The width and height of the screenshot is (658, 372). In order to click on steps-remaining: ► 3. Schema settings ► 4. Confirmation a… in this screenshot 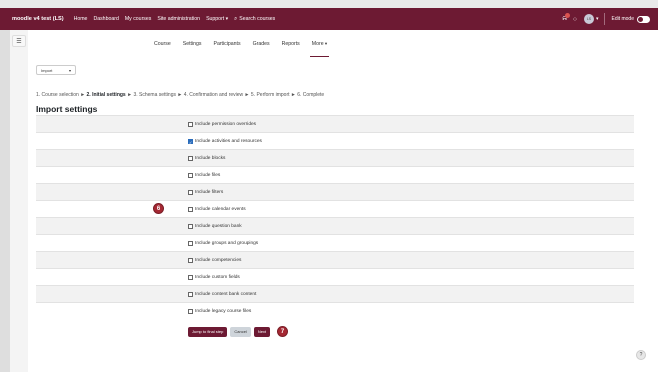, I will do `click(226, 95)`.